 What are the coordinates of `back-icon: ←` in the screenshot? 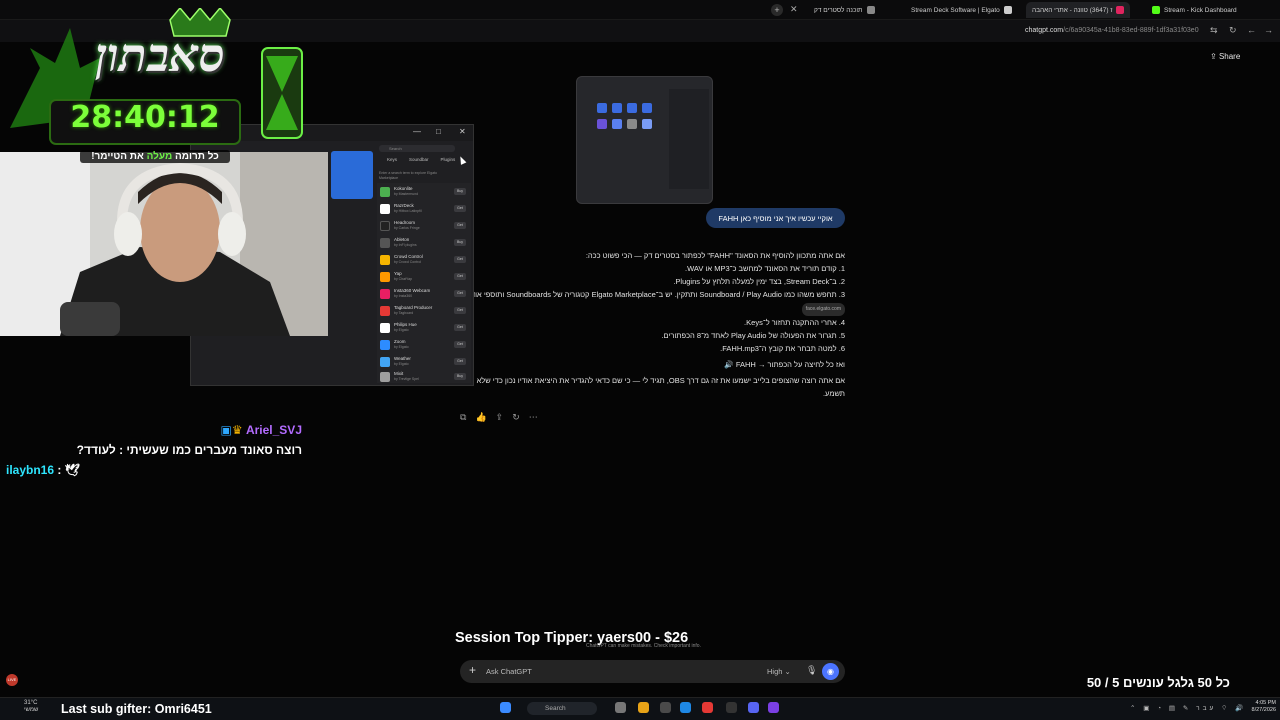 It's located at (1251, 30).